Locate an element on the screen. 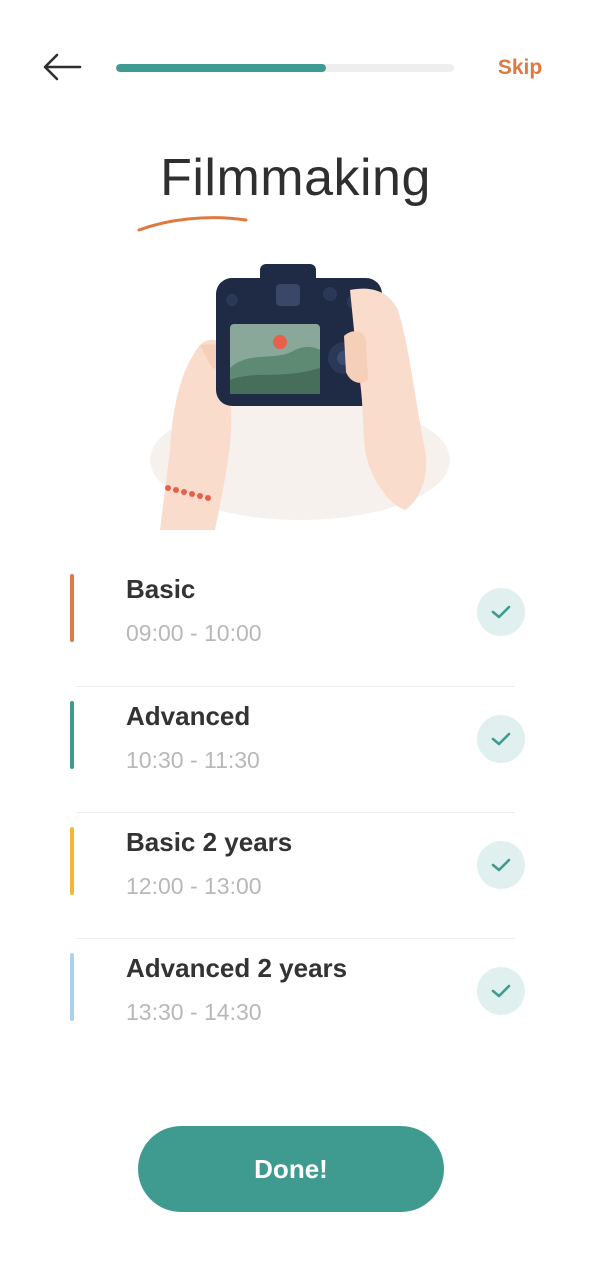 The image size is (591, 1280). back-button is located at coordinates (62, 67).